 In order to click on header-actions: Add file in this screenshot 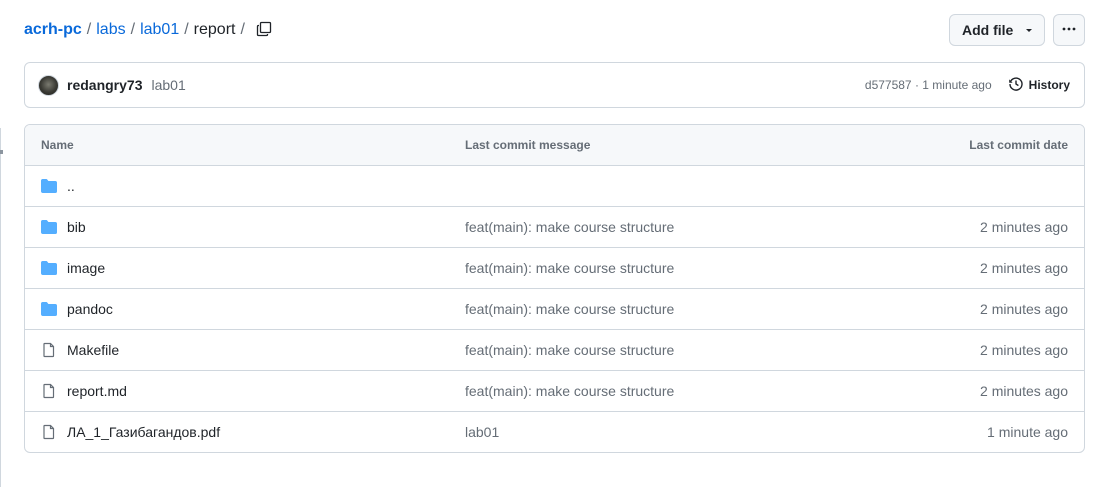, I will do `click(1017, 30)`.